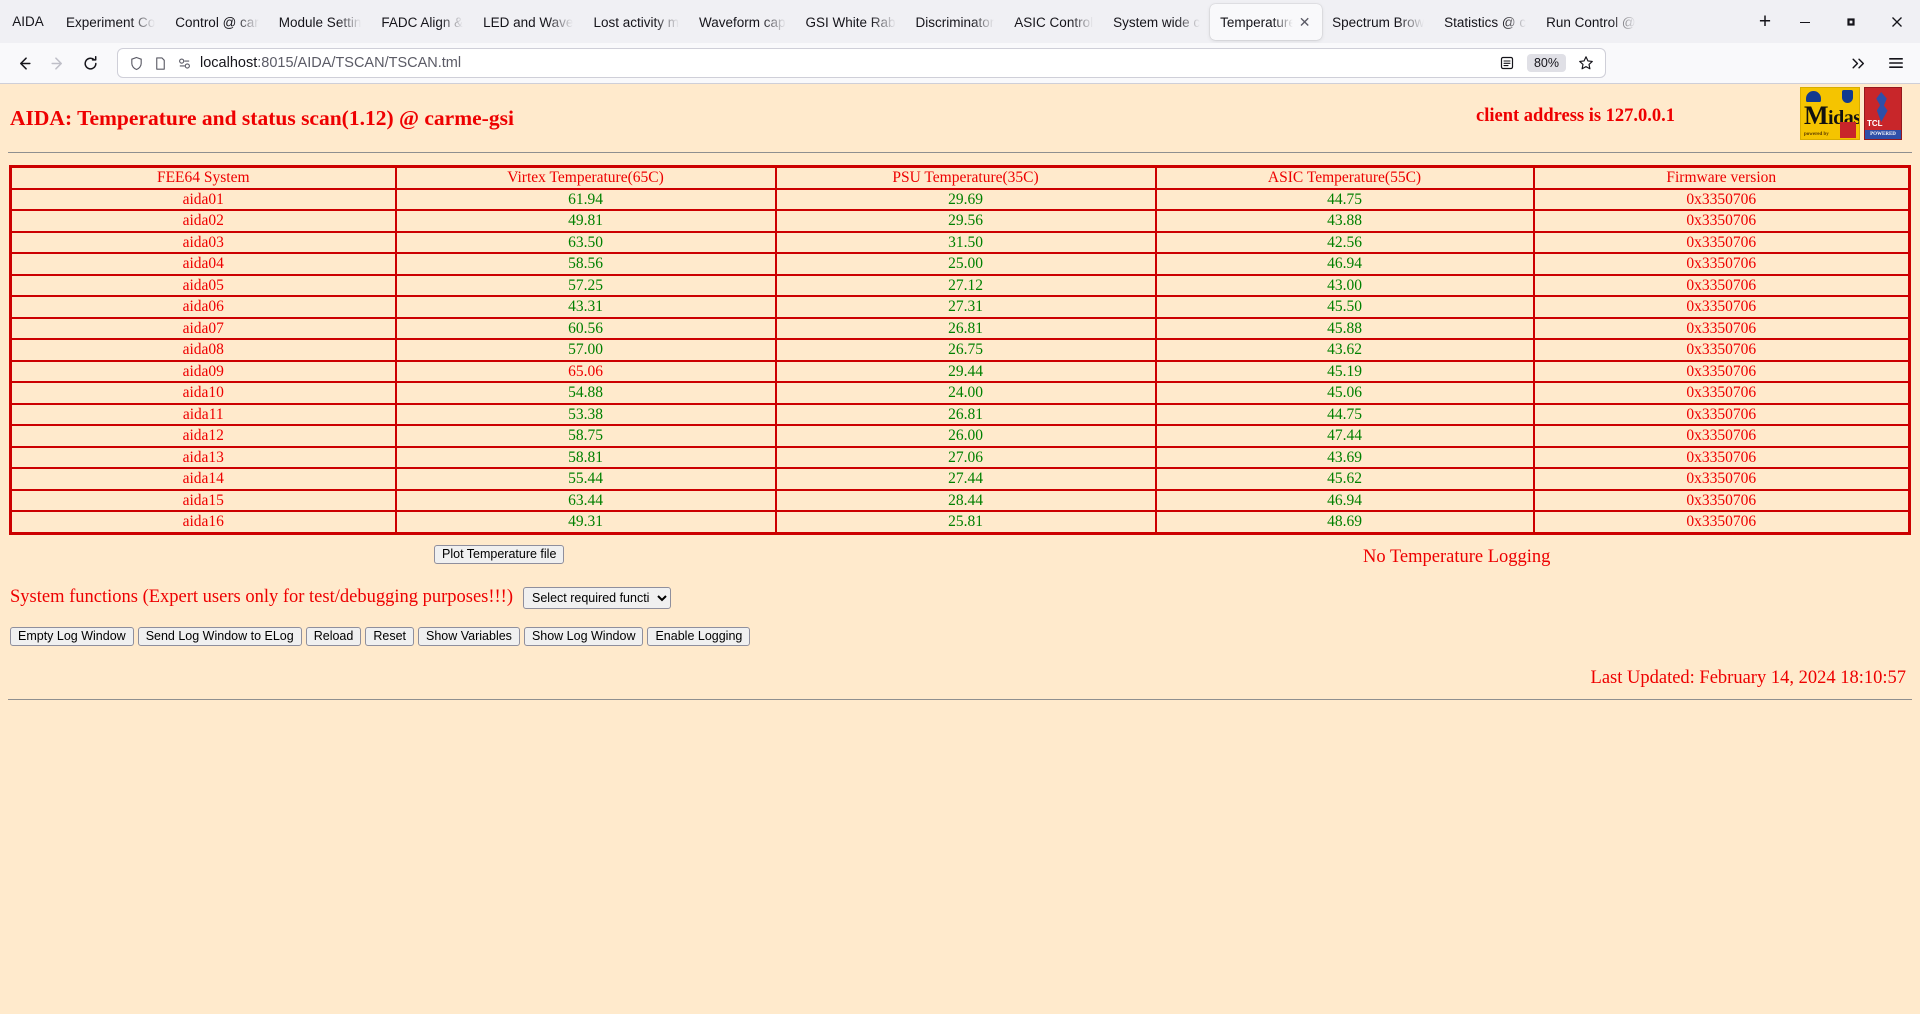 The width and height of the screenshot is (1920, 1014). What do you see at coordinates (216, 22) in the screenshot?
I see `browser-tab-1: Control @ car` at bounding box center [216, 22].